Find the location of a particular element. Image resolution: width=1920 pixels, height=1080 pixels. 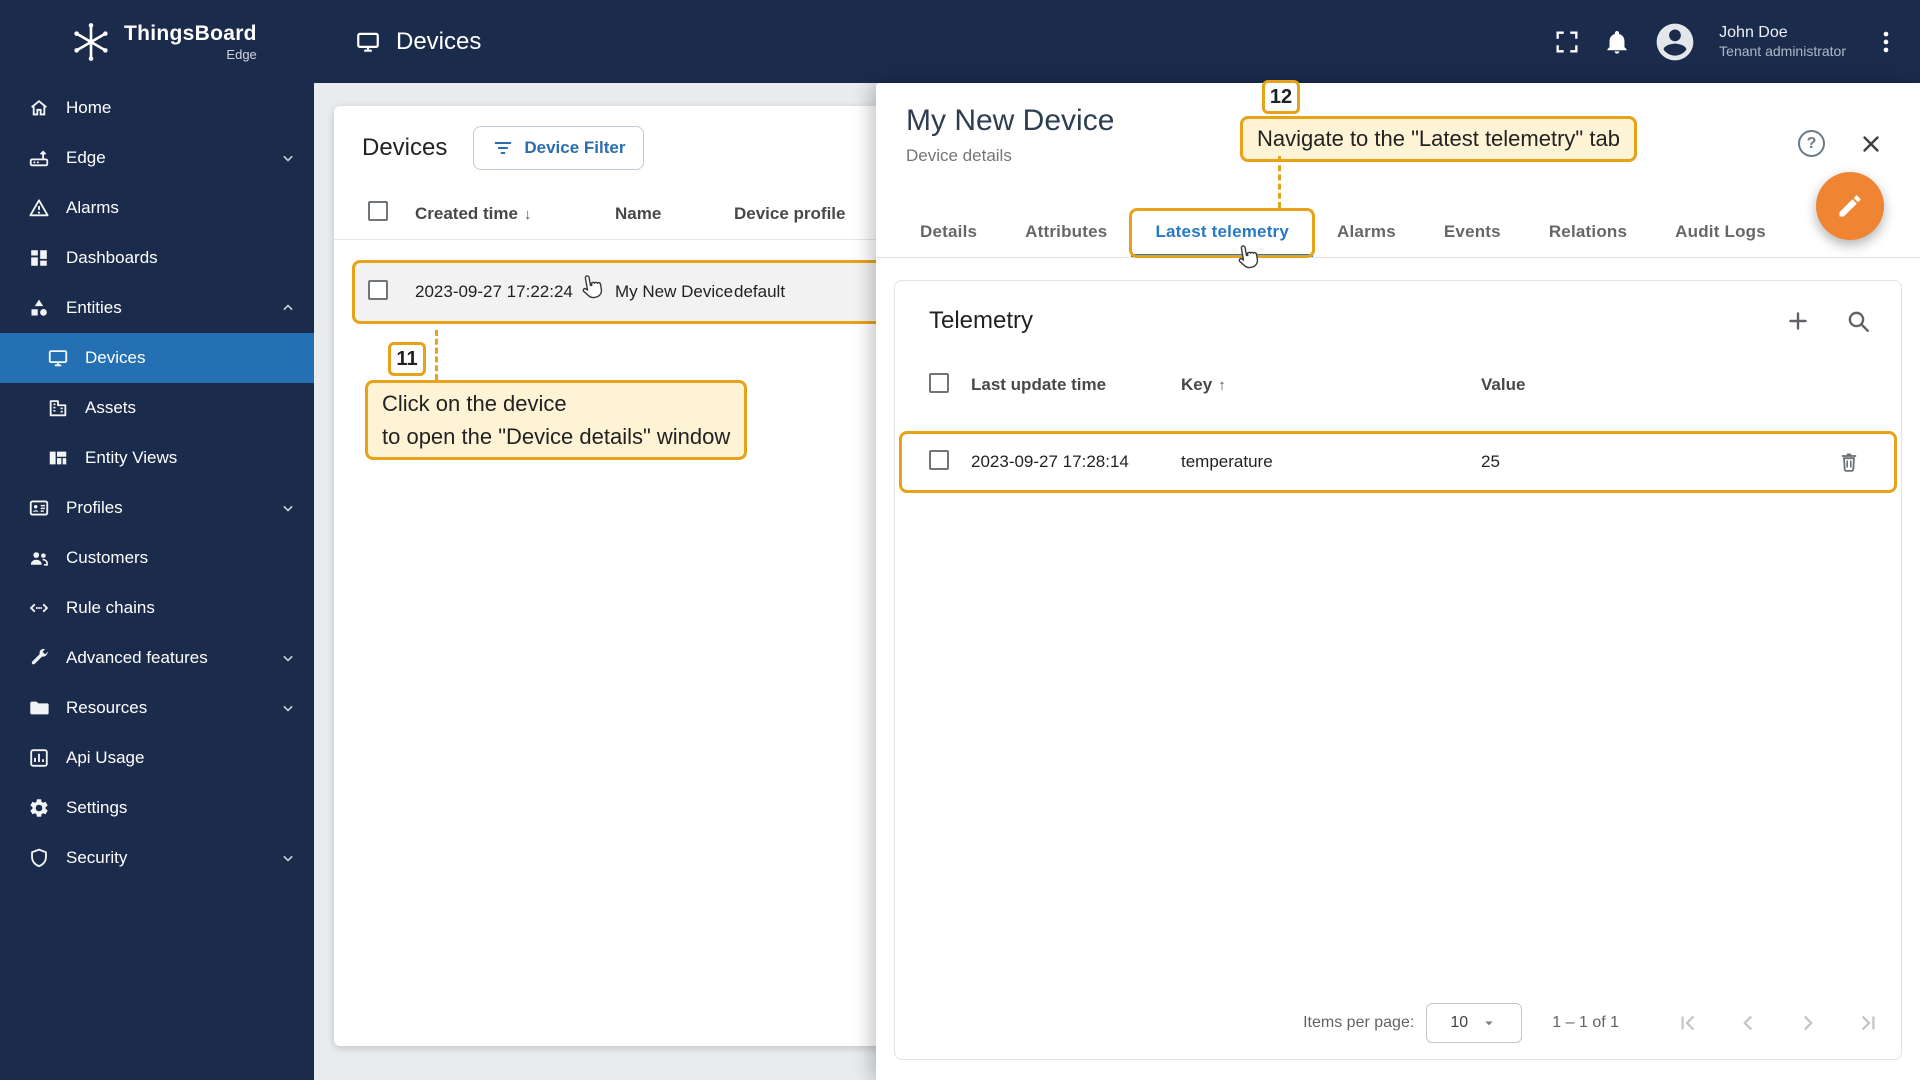

logo-title: ThingsBoard is located at coordinates (190, 33).